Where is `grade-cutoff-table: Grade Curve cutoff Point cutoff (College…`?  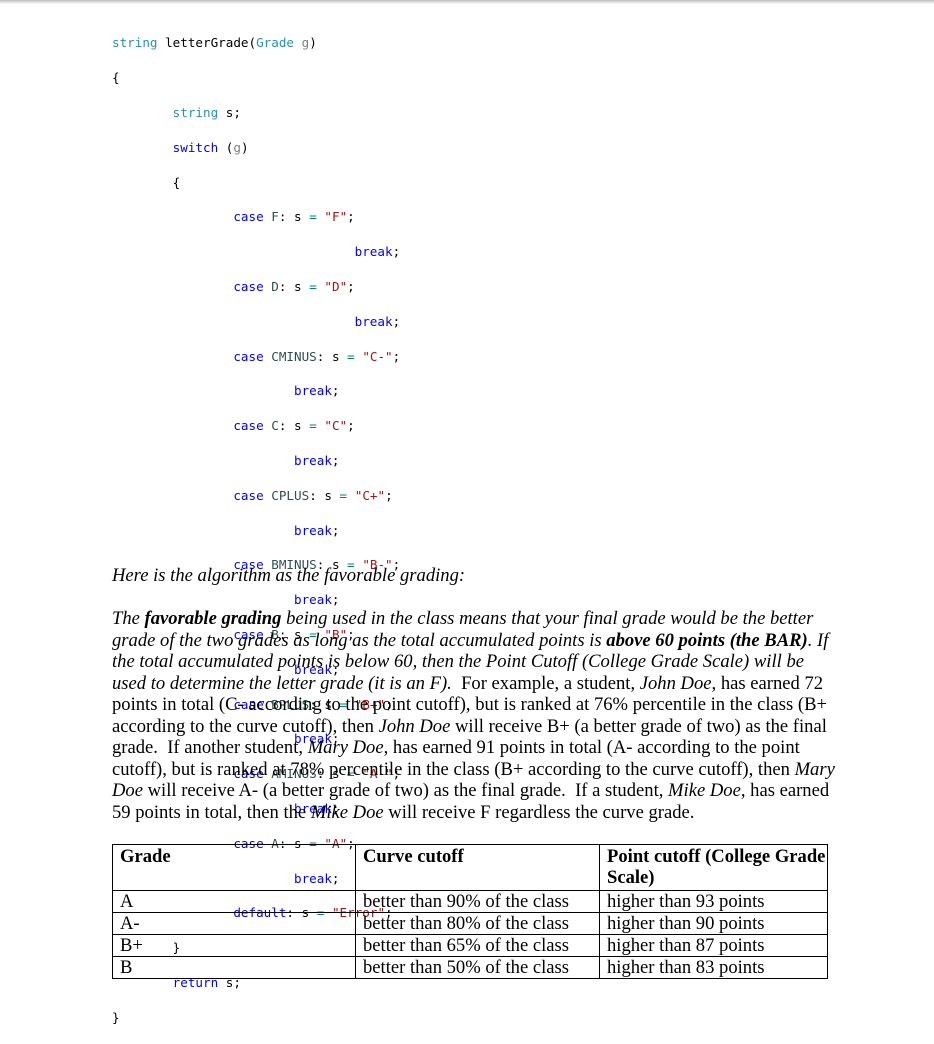 grade-cutoff-table: Grade Curve cutoff Point cutoff (College… is located at coordinates (470, 911).